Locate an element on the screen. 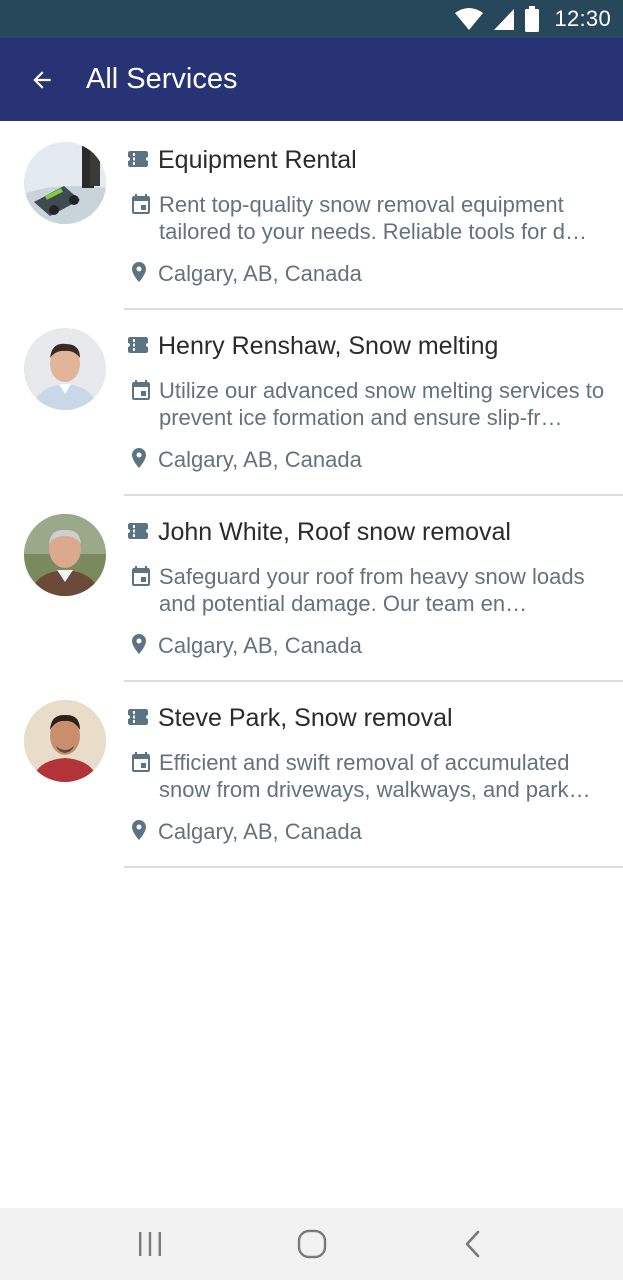 The image size is (623, 1280). service-title: Henry Renshaw, Snow melting is located at coordinates (328, 346).